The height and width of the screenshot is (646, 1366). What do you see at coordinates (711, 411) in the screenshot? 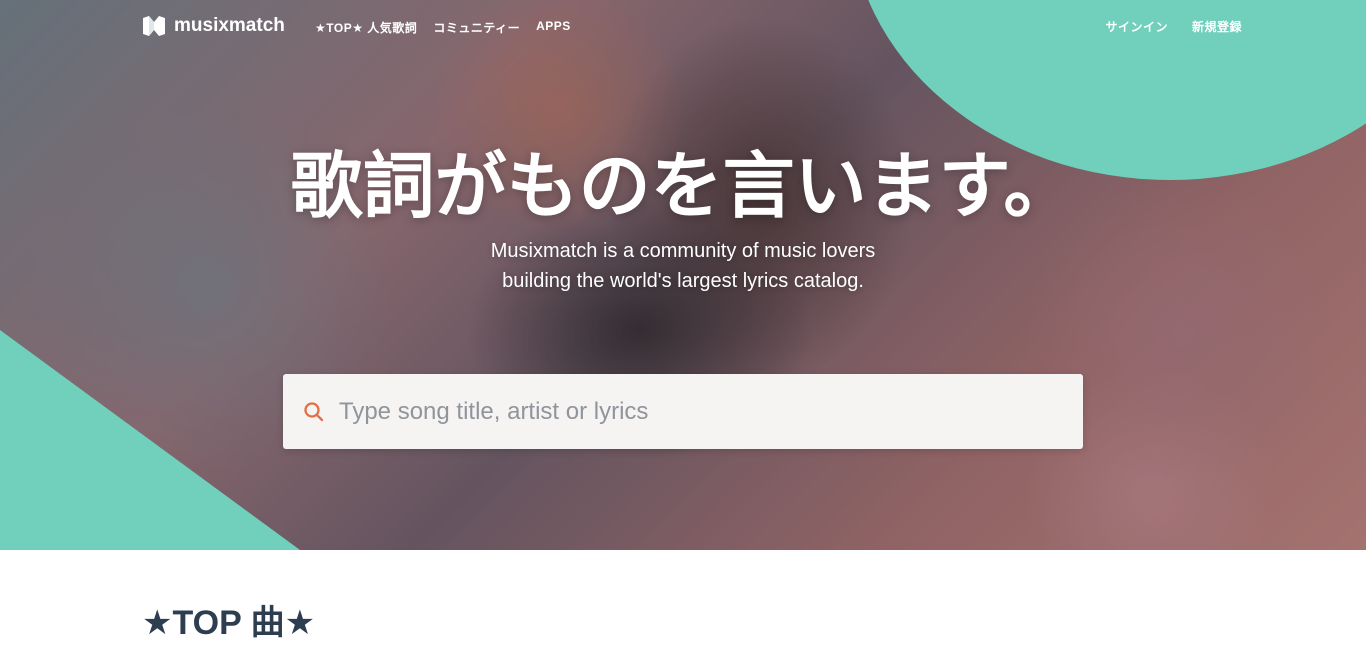
I see `search-input` at bounding box center [711, 411].